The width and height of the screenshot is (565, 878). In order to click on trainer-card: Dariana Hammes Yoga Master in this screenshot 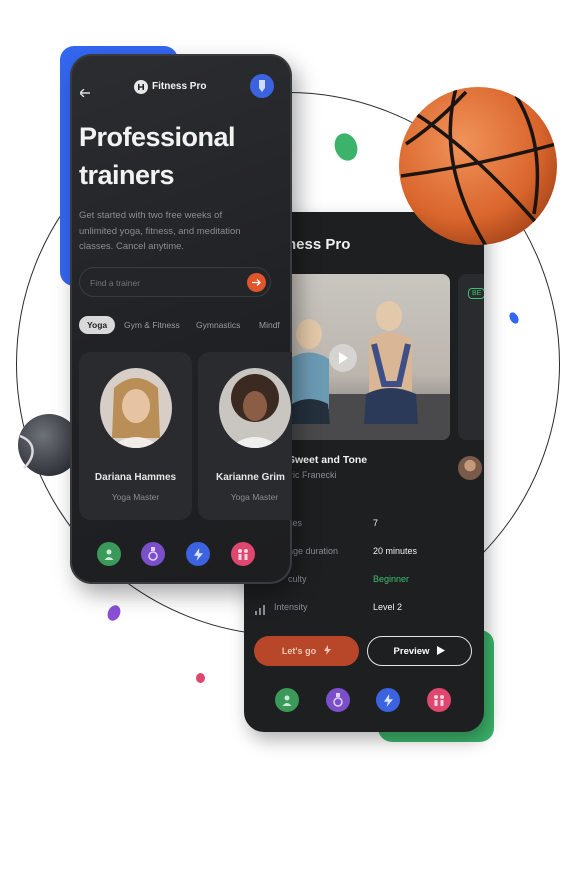, I will do `click(135, 436)`.